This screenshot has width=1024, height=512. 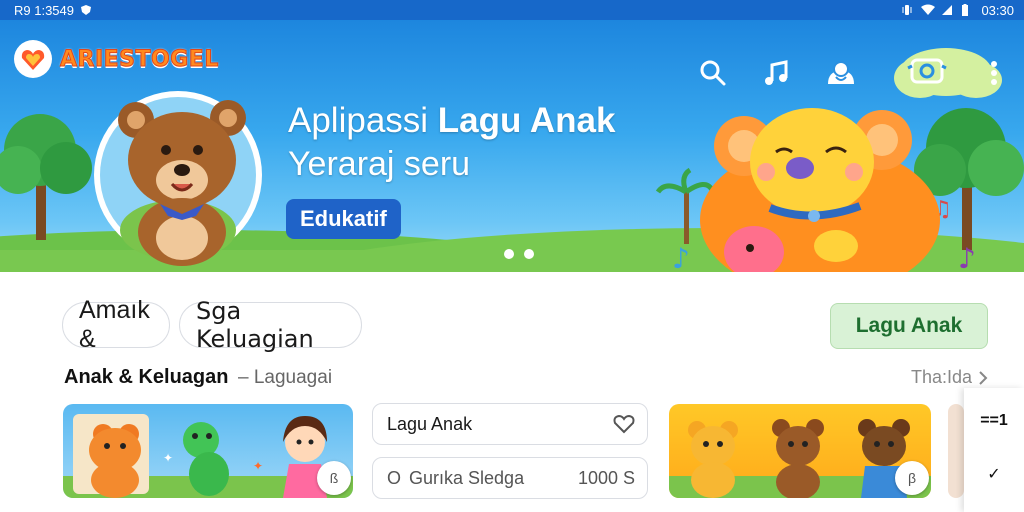 What do you see at coordinates (44, 10) in the screenshot?
I see `status-left-text: R9 1:3549` at bounding box center [44, 10].